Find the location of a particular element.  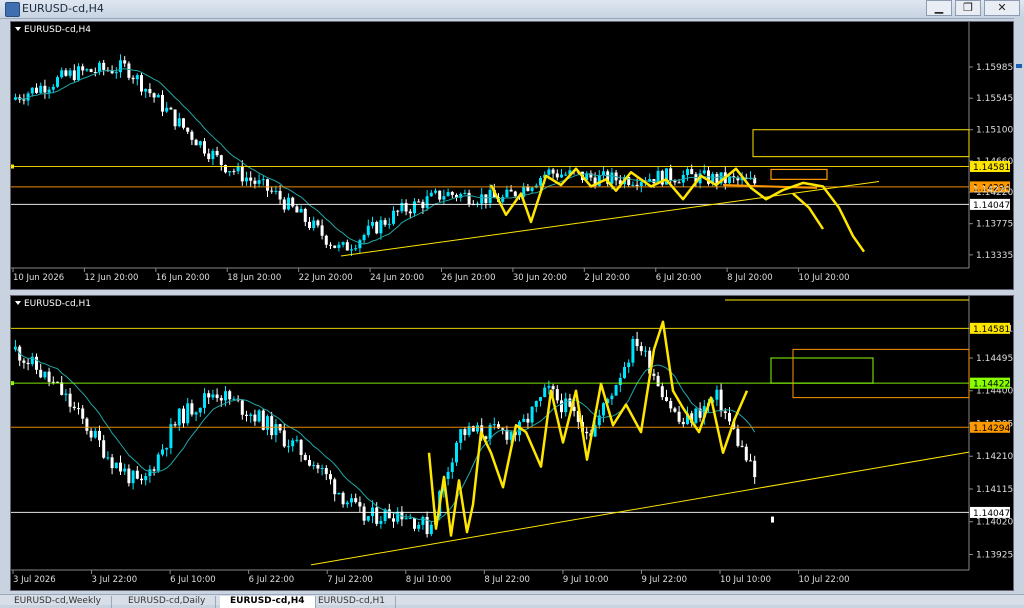

time-tick-label: 10 Jul 20:00 is located at coordinates (824, 278).